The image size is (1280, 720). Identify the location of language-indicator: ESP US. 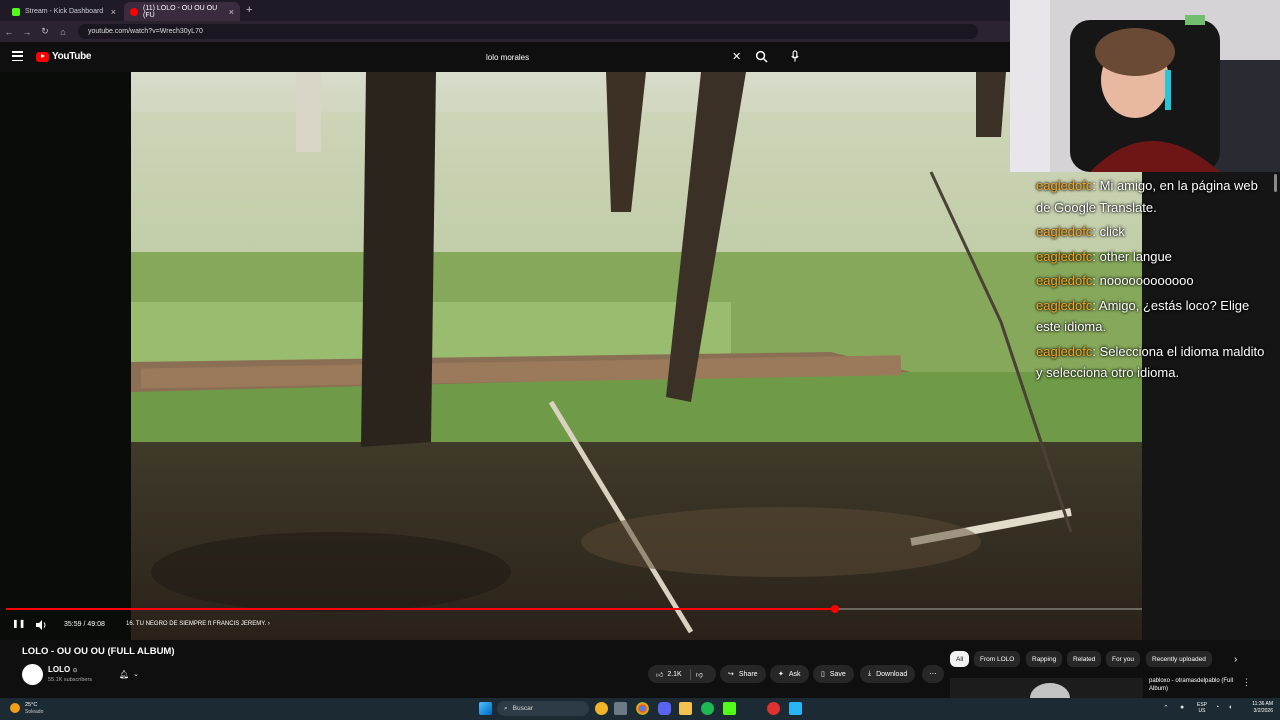
(1202, 708).